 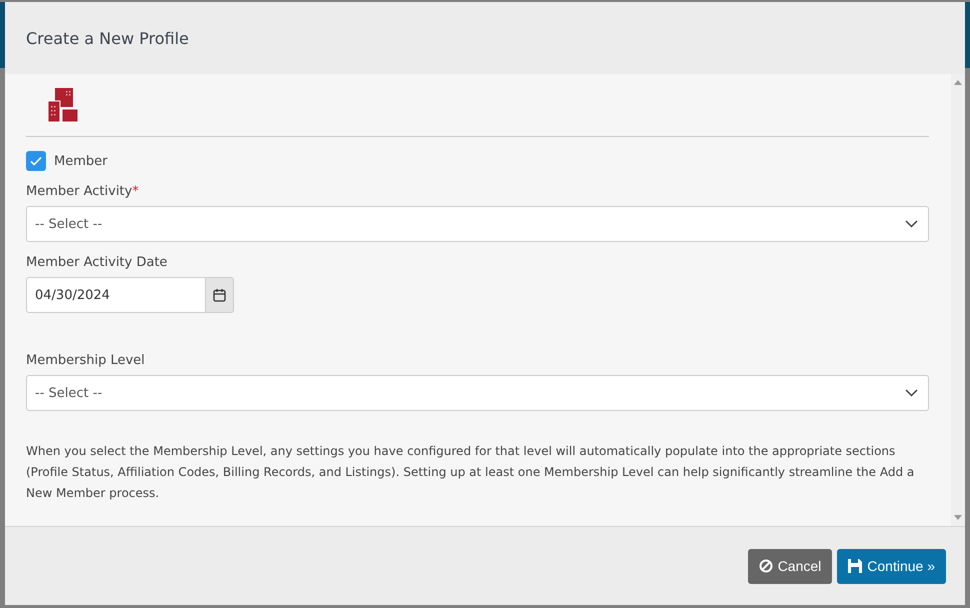 What do you see at coordinates (855, 566) in the screenshot?
I see `save-icon` at bounding box center [855, 566].